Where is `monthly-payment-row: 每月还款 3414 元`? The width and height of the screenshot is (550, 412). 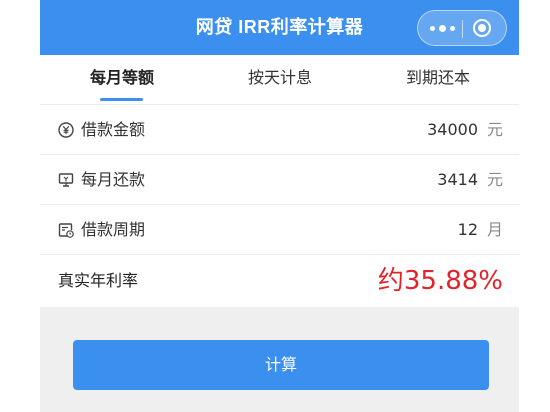 monthly-payment-row: 每月还款 3414 元 is located at coordinates (279, 180).